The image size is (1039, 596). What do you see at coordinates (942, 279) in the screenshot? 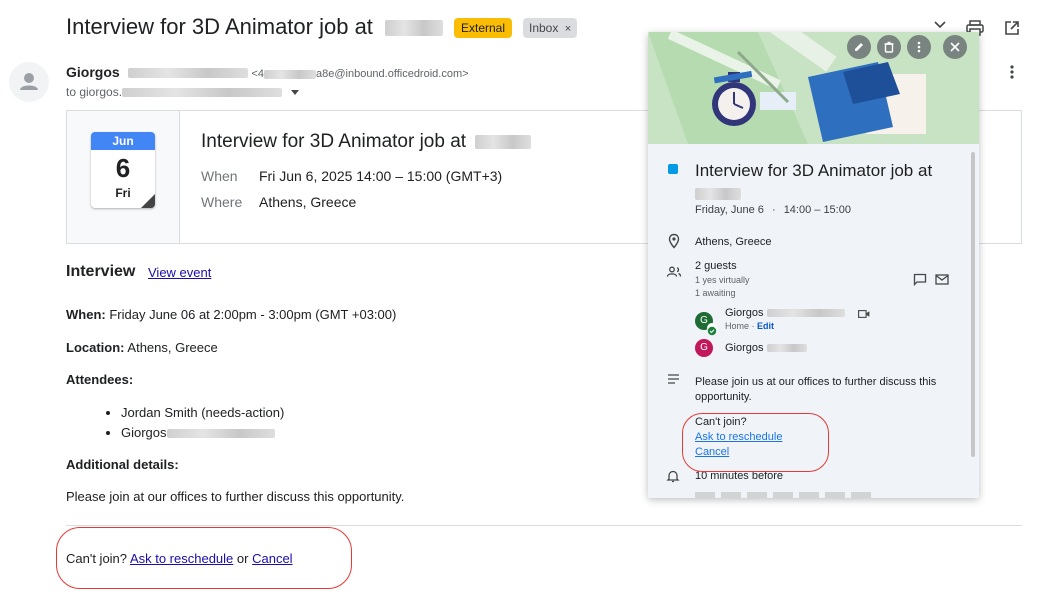
I see `email-icon` at bounding box center [942, 279].